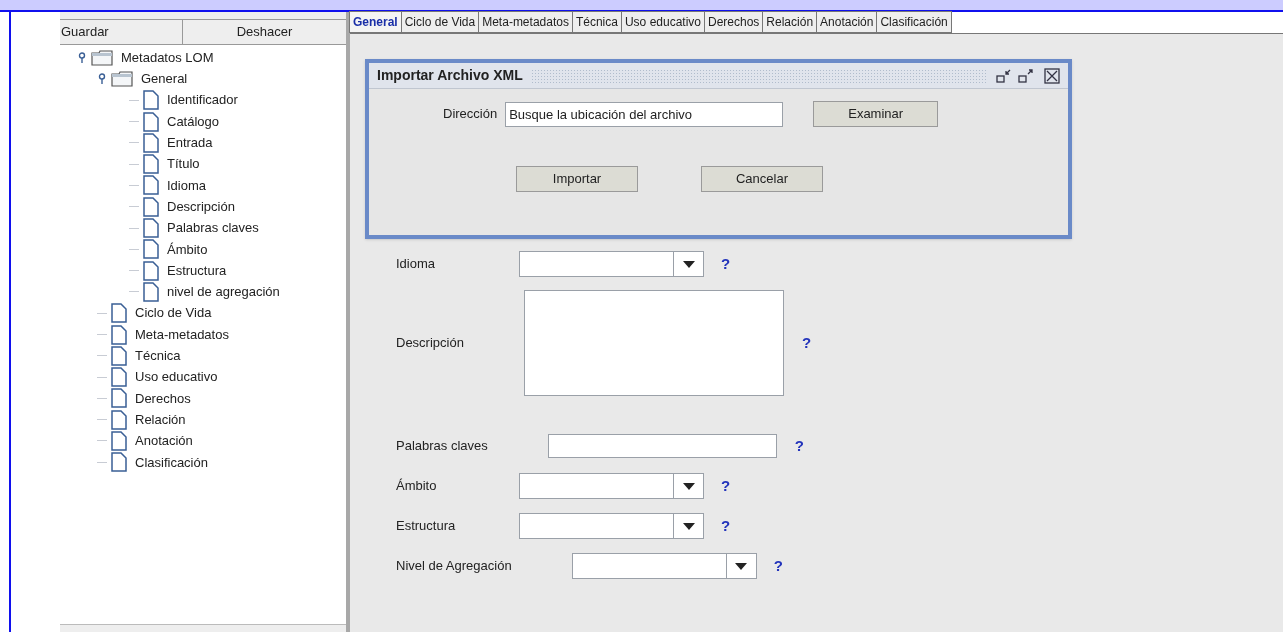 Image resolution: width=1283 pixels, height=632 pixels. Describe the element at coordinates (734, 22) in the screenshot. I see `tab: Derechos` at that location.